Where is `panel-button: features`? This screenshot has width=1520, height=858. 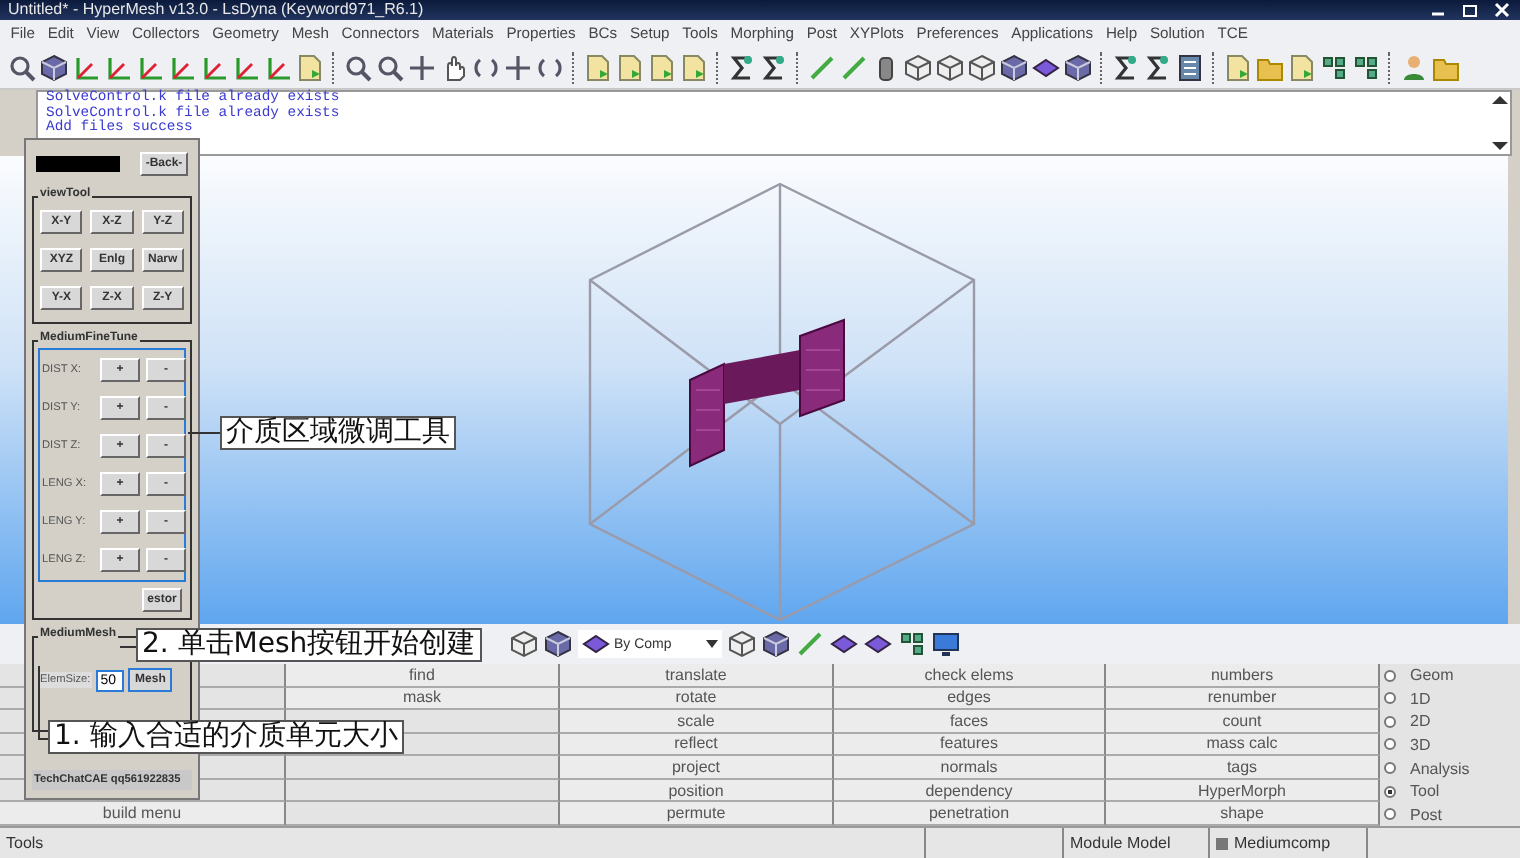
panel-button: features is located at coordinates (970, 745).